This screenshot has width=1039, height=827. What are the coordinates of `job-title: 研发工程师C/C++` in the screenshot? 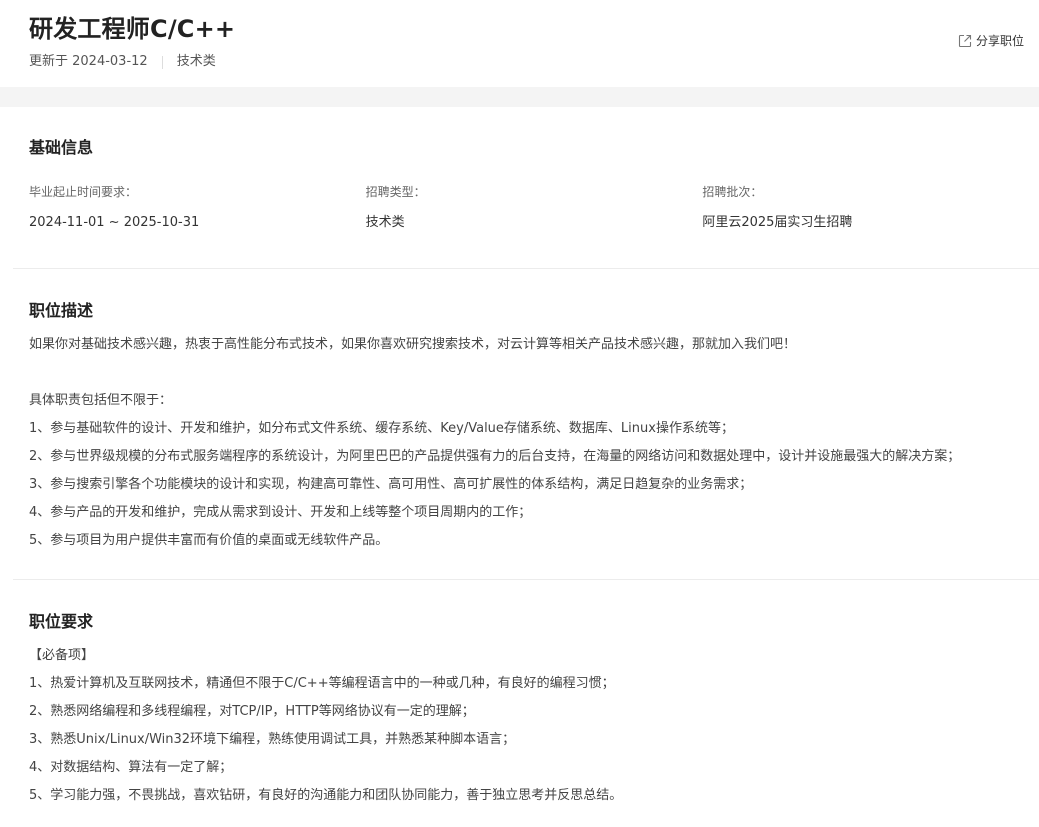 It's located at (132, 29).